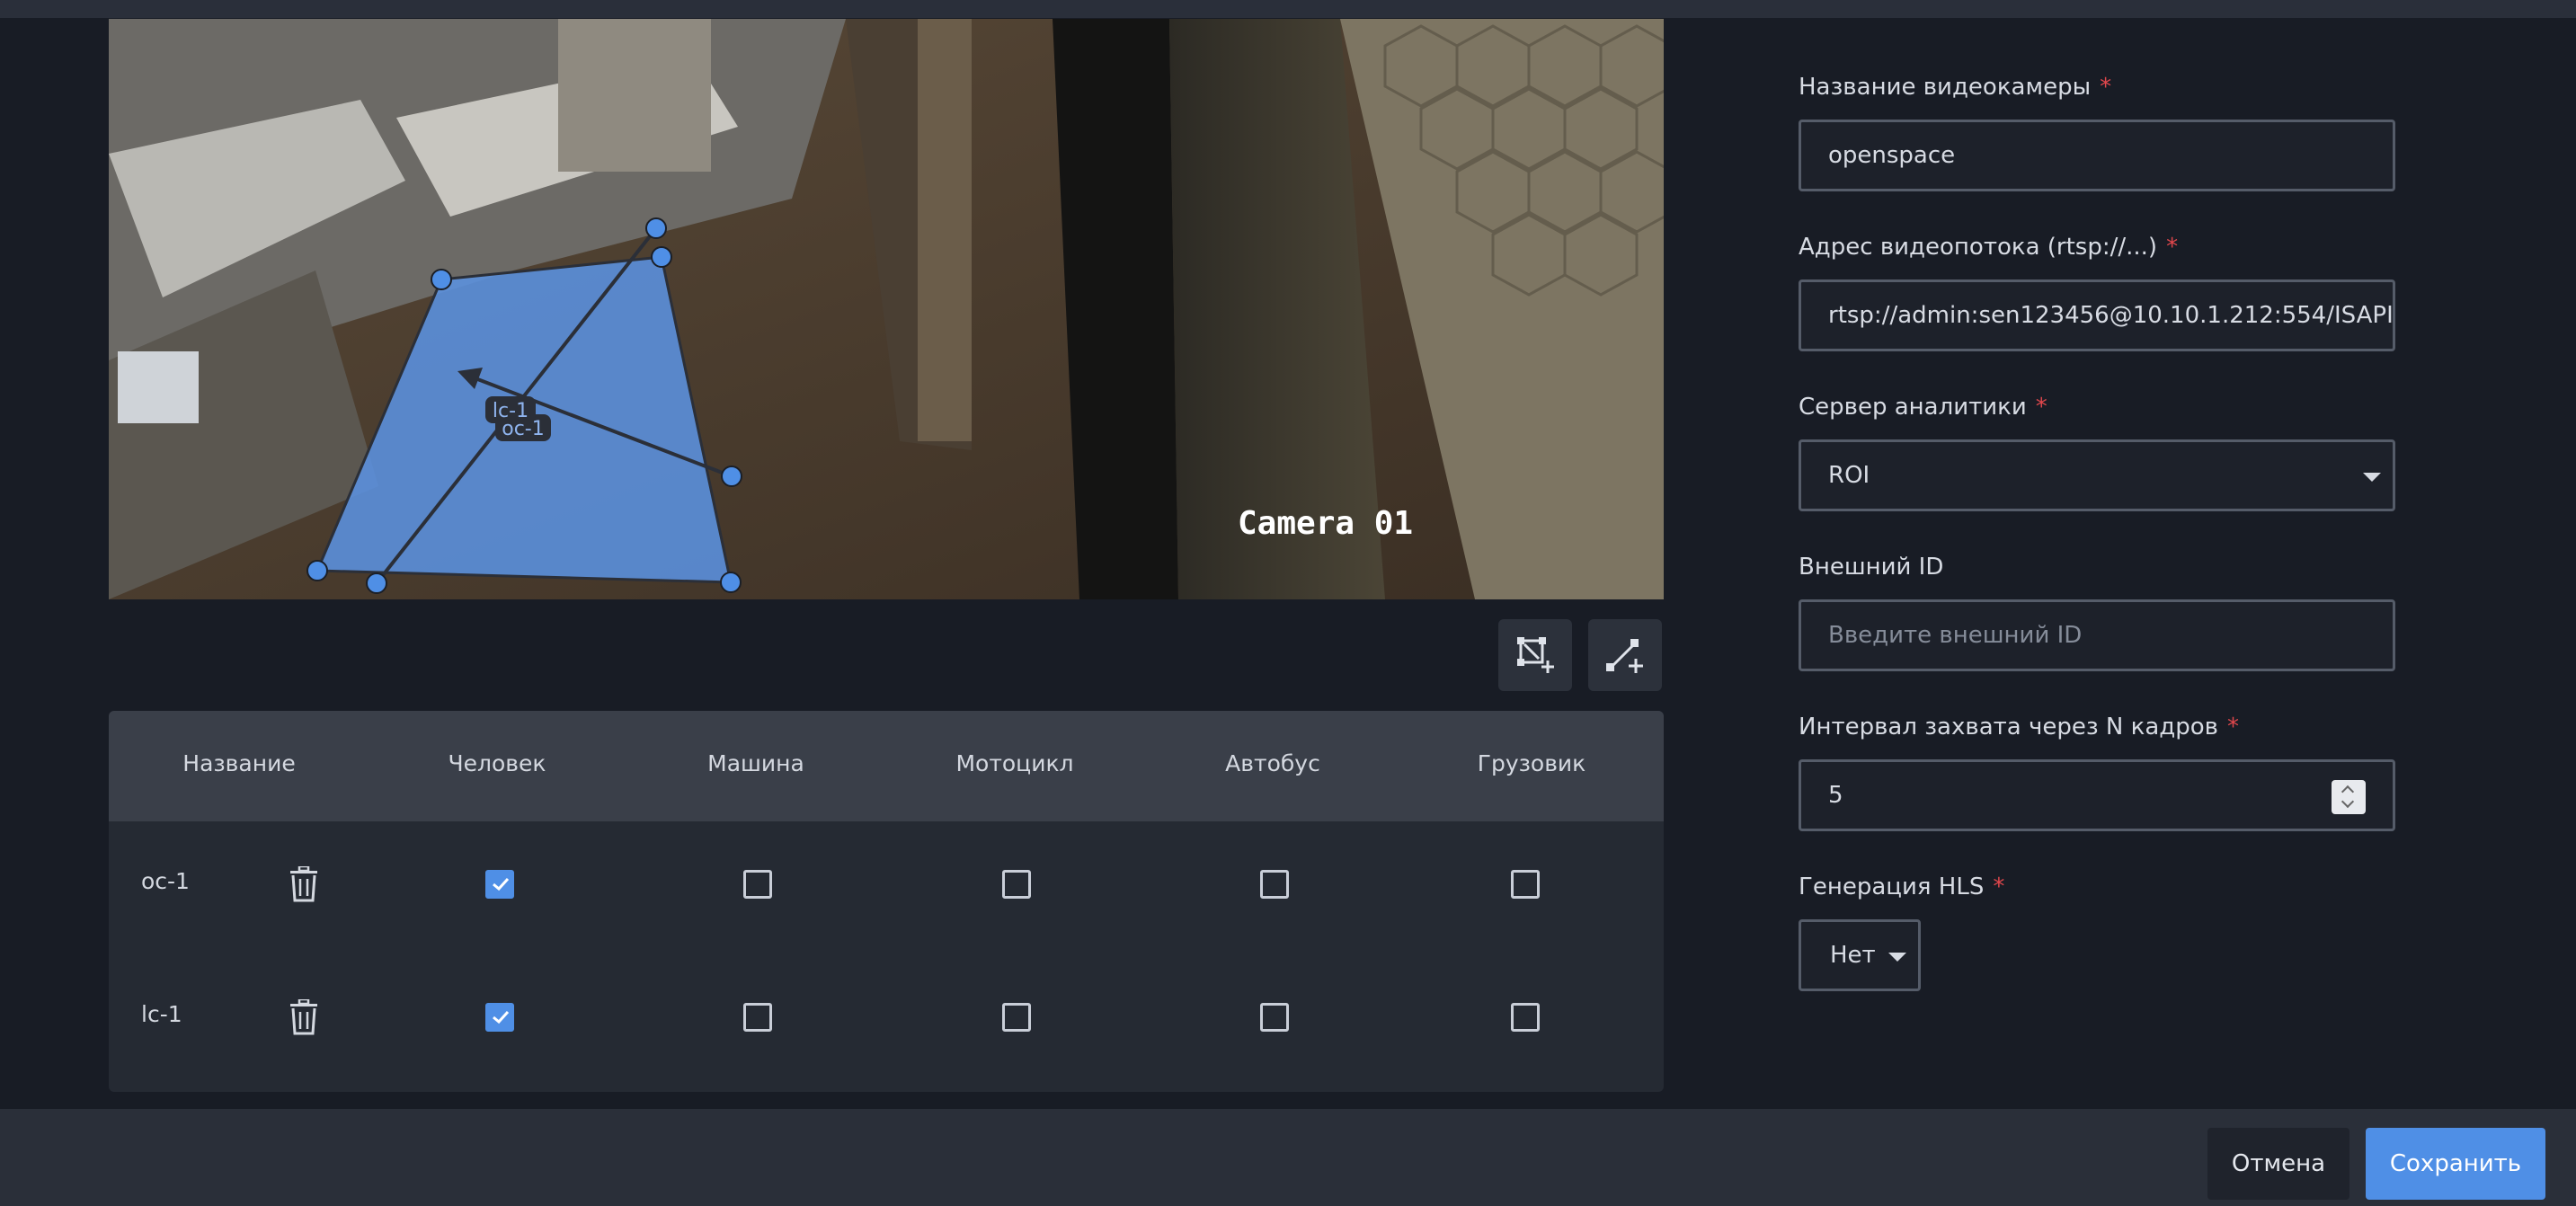 The image size is (2576, 1206). Describe the element at coordinates (1272, 763) in the screenshot. I see `column-header-bus: Автобус` at that location.